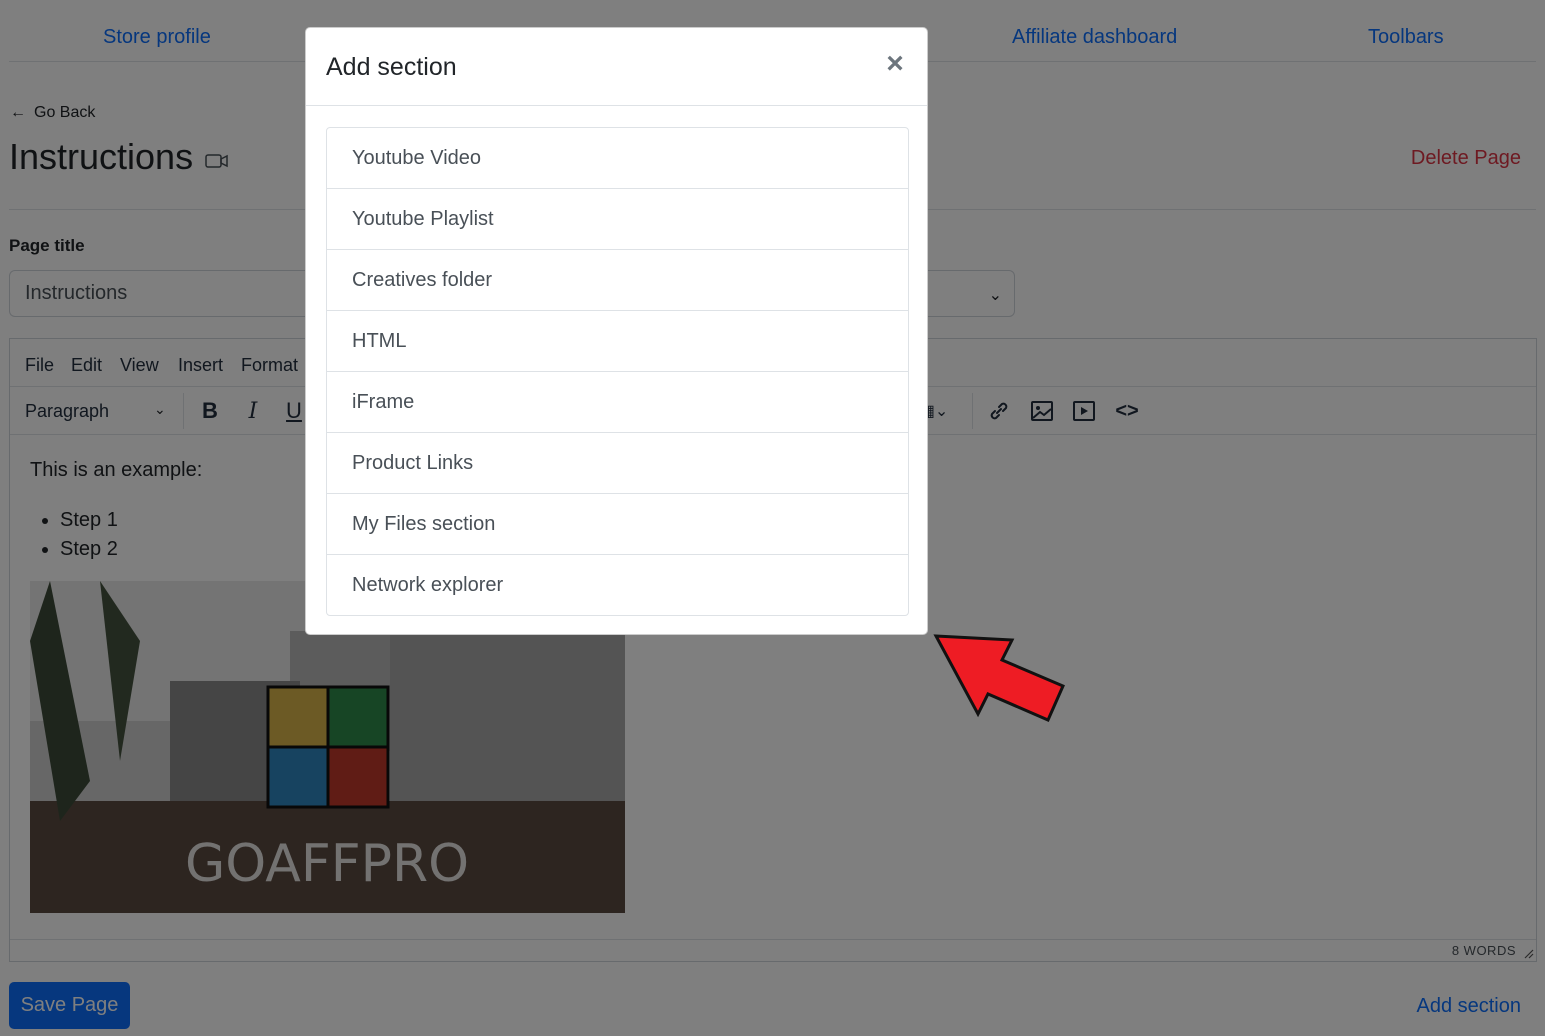  I want to click on modal-header: Add section ×, so click(616, 67).